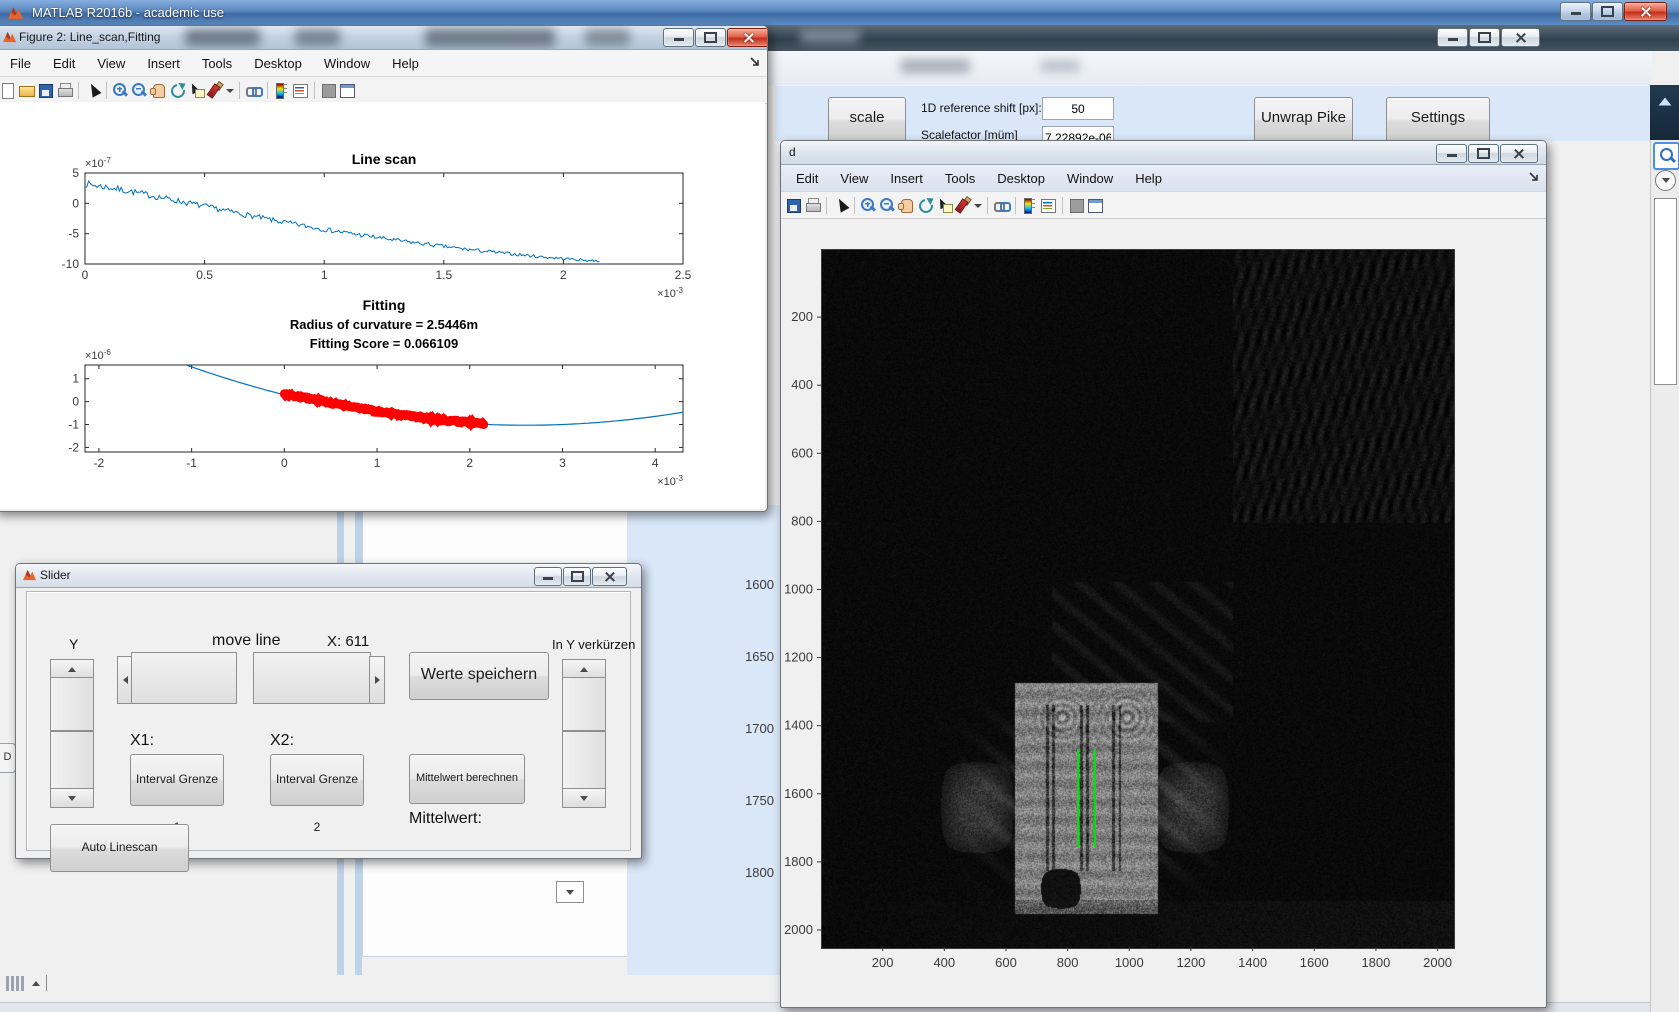 Image resolution: width=1679 pixels, height=1012 pixels. Describe the element at coordinates (759, 728) in the screenshot. I see `covered-axis-tick: 1700` at that location.